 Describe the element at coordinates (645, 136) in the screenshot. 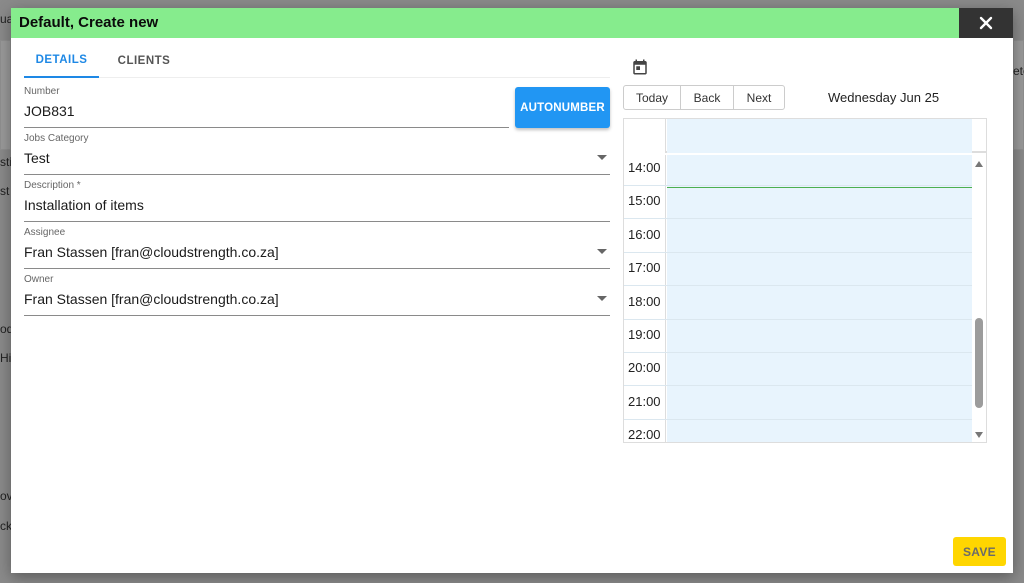

I see `calendar-gutter-header` at that location.